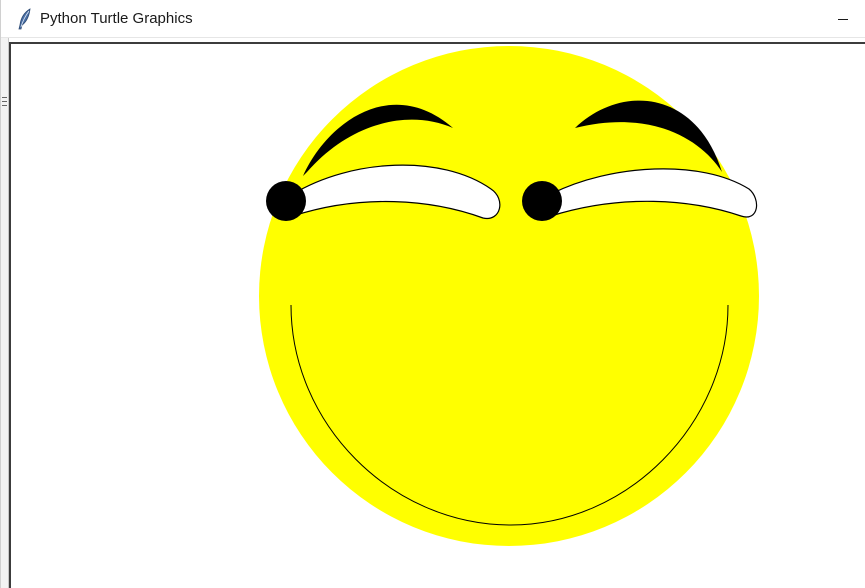  What do you see at coordinates (433, 19) in the screenshot?
I see `title-bar: Python Turtle Graphics` at bounding box center [433, 19].